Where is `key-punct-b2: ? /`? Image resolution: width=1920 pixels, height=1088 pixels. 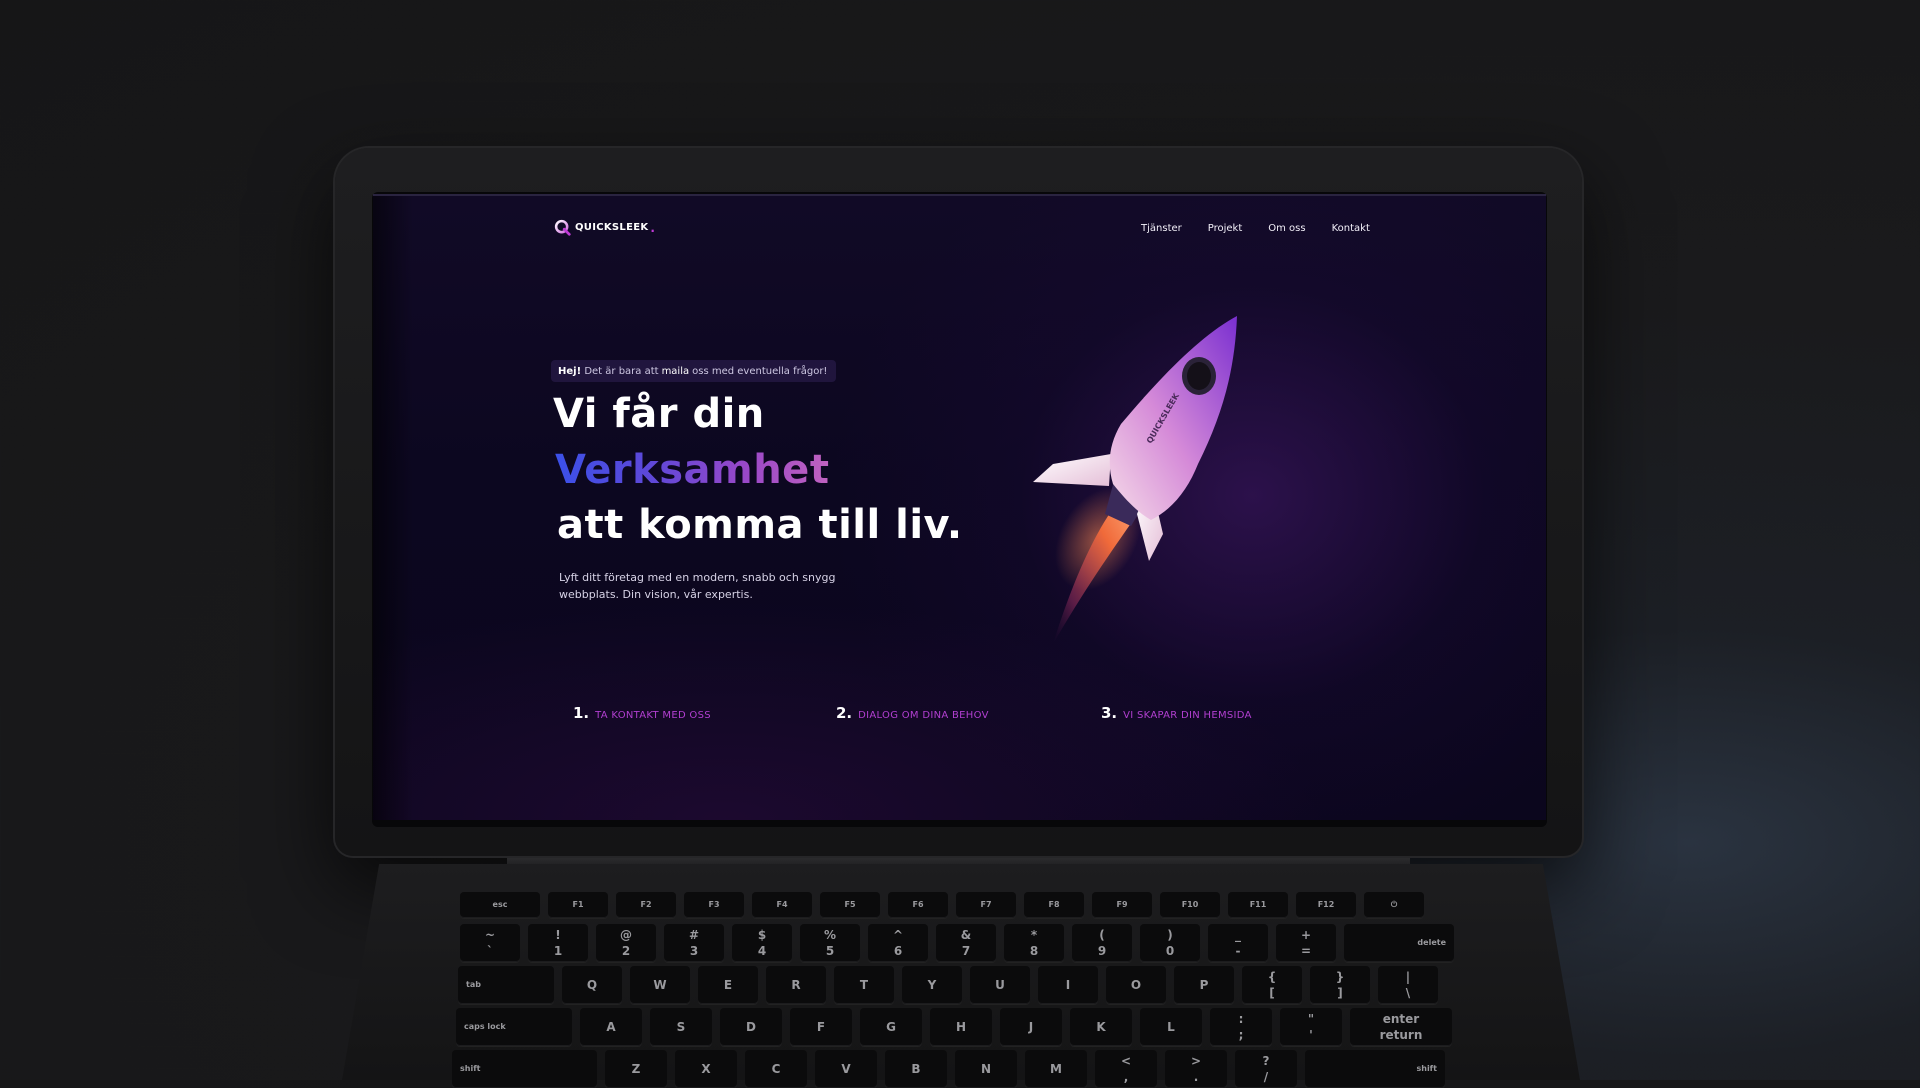 key-punct-b2: ? / is located at coordinates (1266, 1069).